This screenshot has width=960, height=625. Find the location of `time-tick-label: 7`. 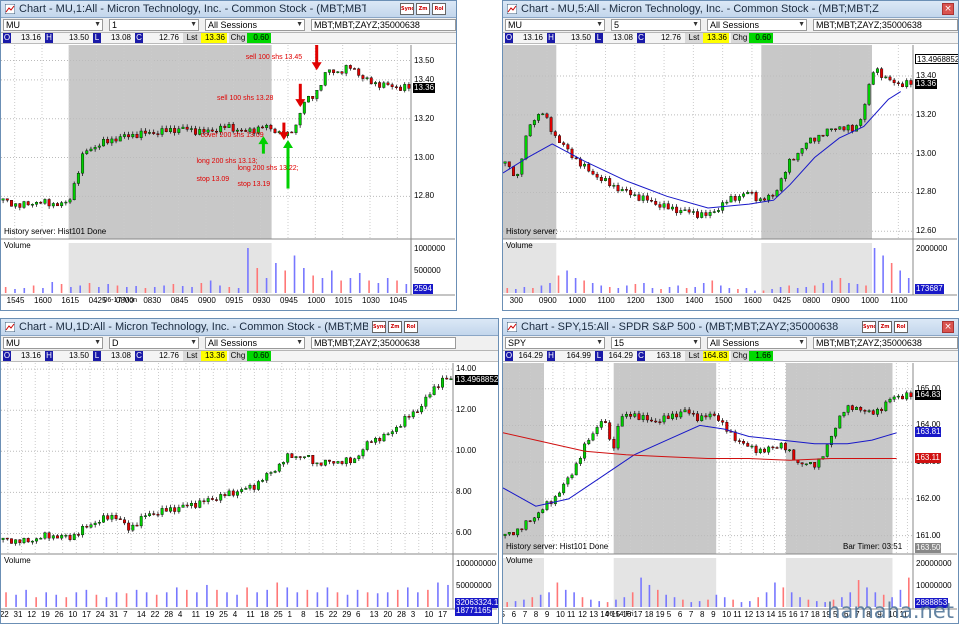

time-tick-label: 7 is located at coordinates (525, 614).